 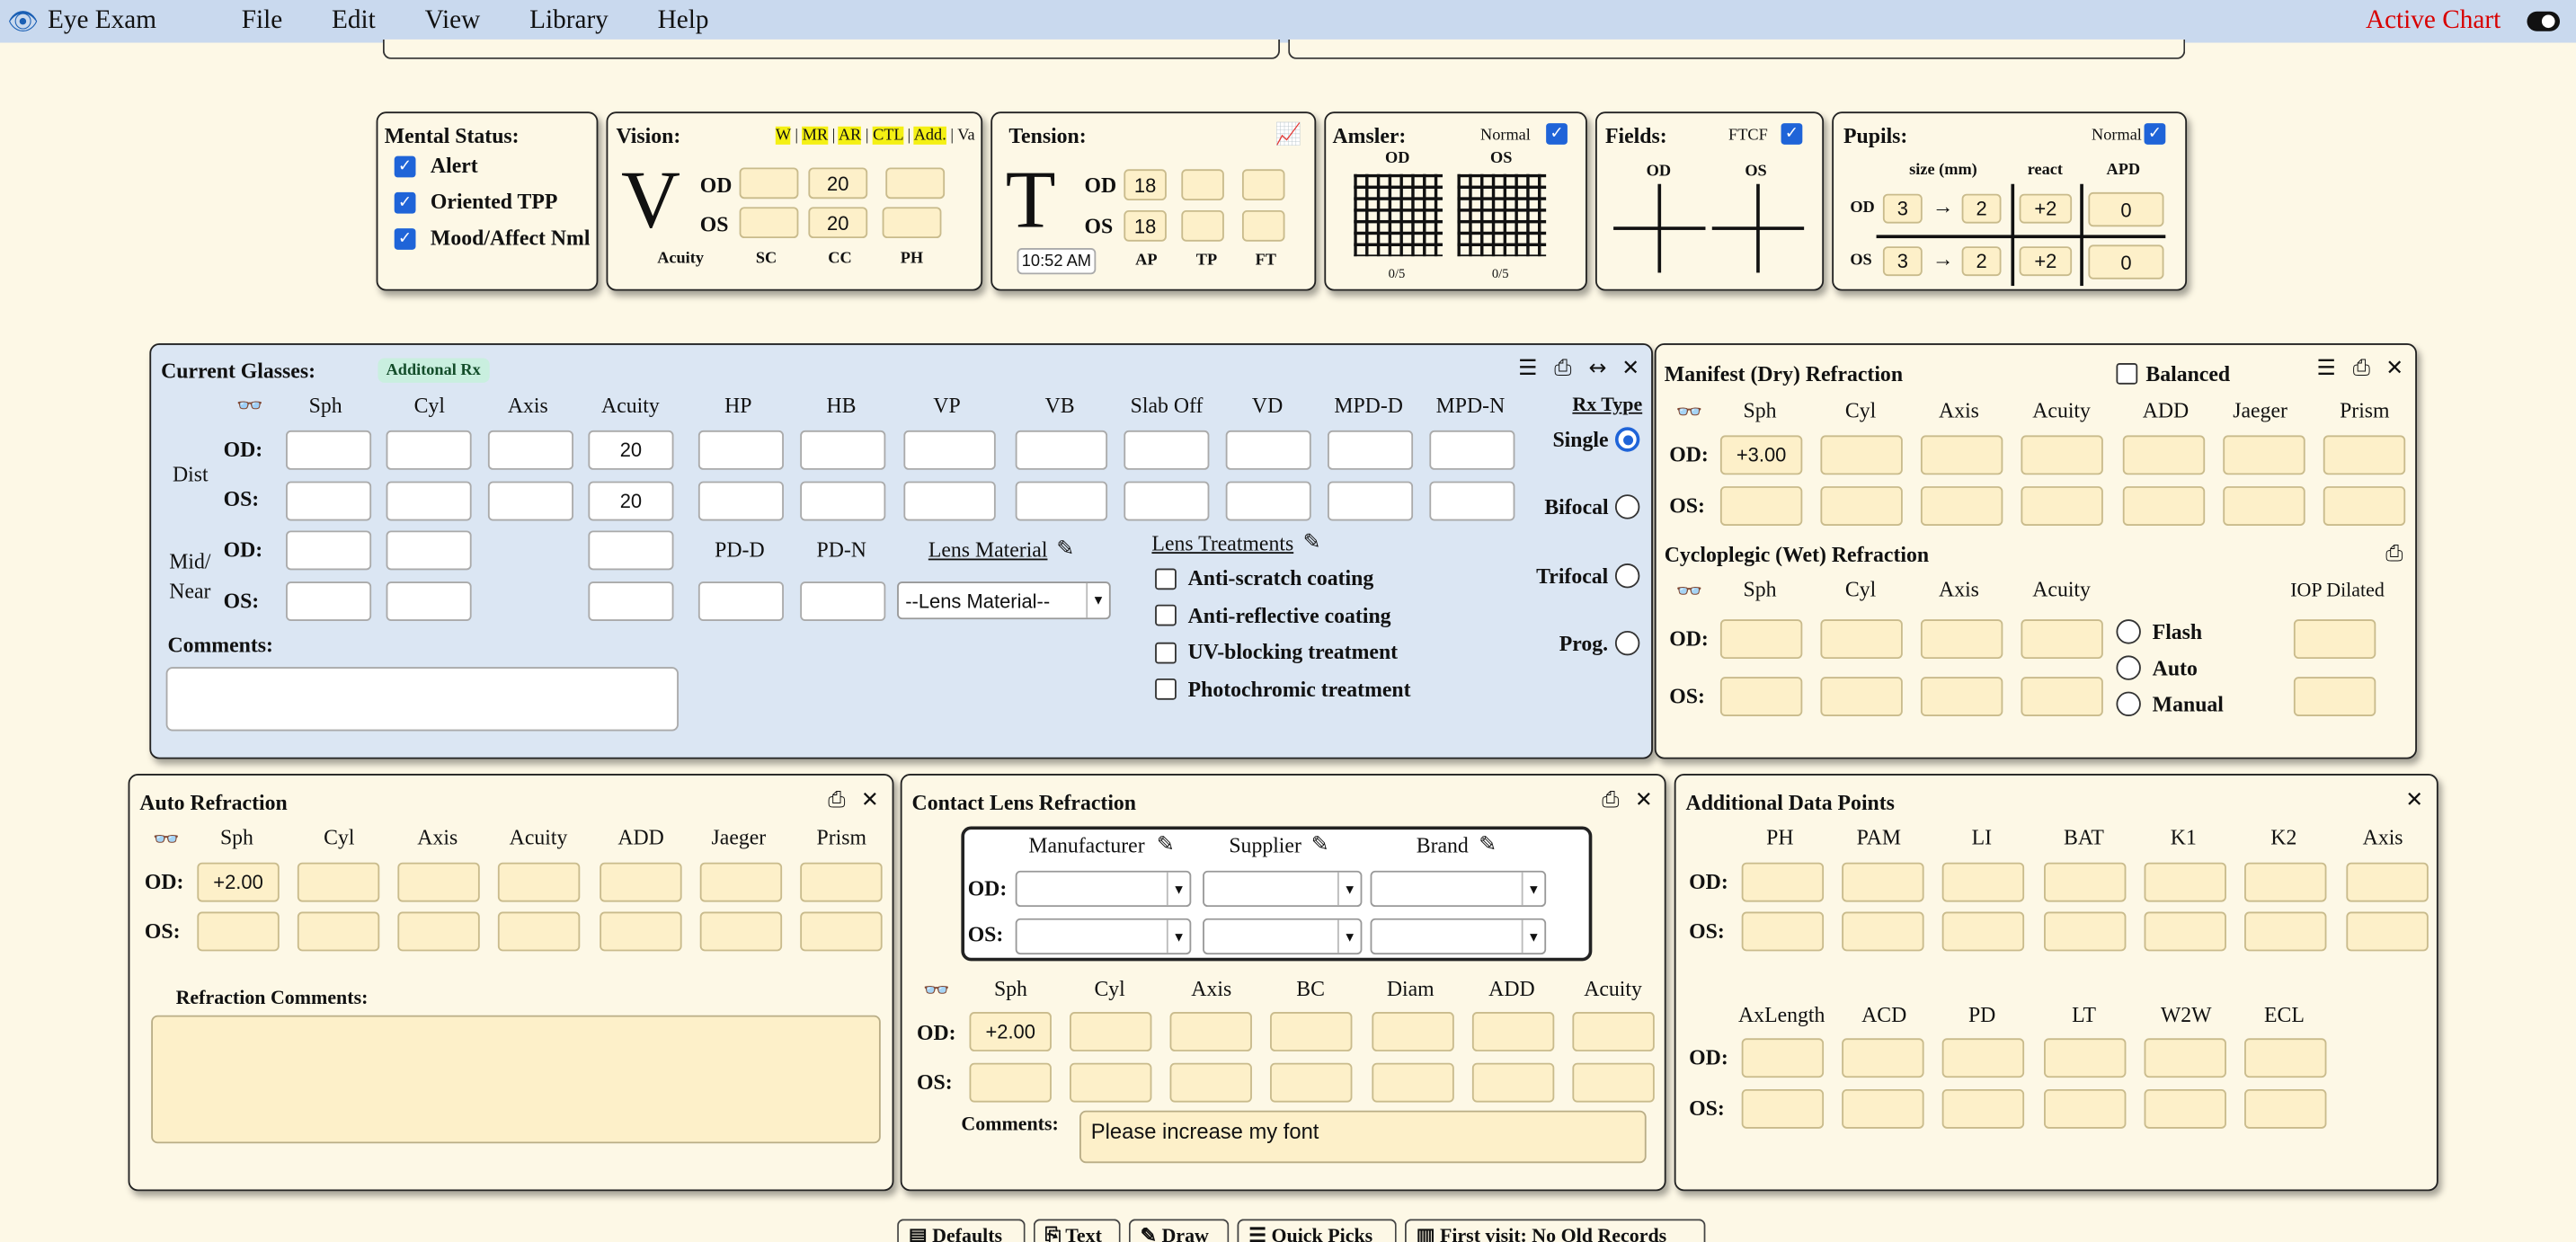 I want to click on pupils-od-size1: 3, so click(x=1903, y=208).